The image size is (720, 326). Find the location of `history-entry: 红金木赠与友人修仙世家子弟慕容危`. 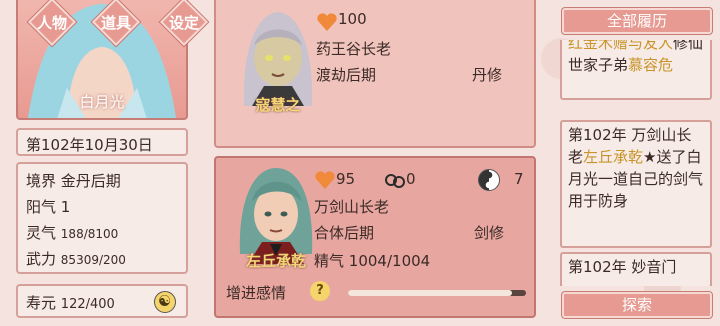

history-entry: 红金木赠与友人修仙世家子弟慕容危 is located at coordinates (636, 70).